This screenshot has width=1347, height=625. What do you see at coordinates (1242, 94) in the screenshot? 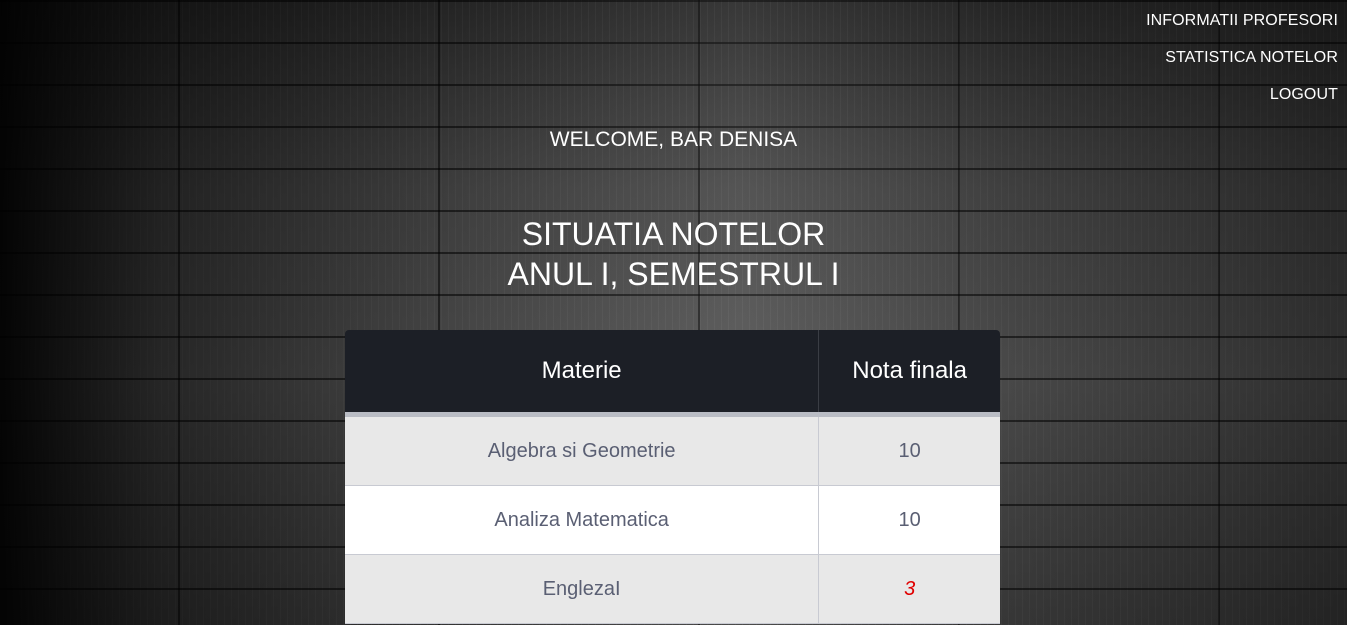
I see `nav-link-logout: LOGOUT` at bounding box center [1242, 94].